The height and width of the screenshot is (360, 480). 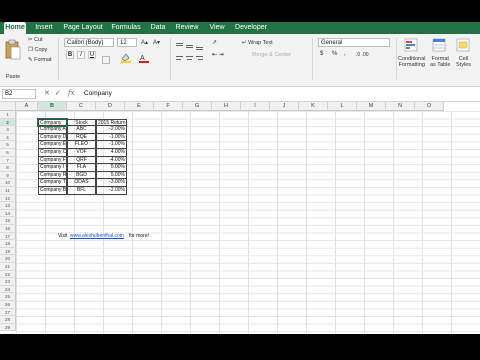 I want to click on paste-icon, so click(x=13, y=52).